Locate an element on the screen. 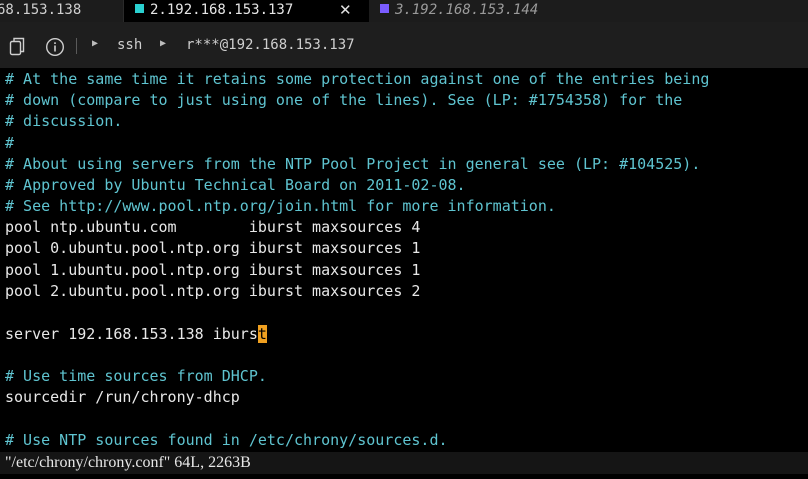 The image size is (808, 479). tab-label: 2.192.168.153.137 is located at coordinates (222, 10).